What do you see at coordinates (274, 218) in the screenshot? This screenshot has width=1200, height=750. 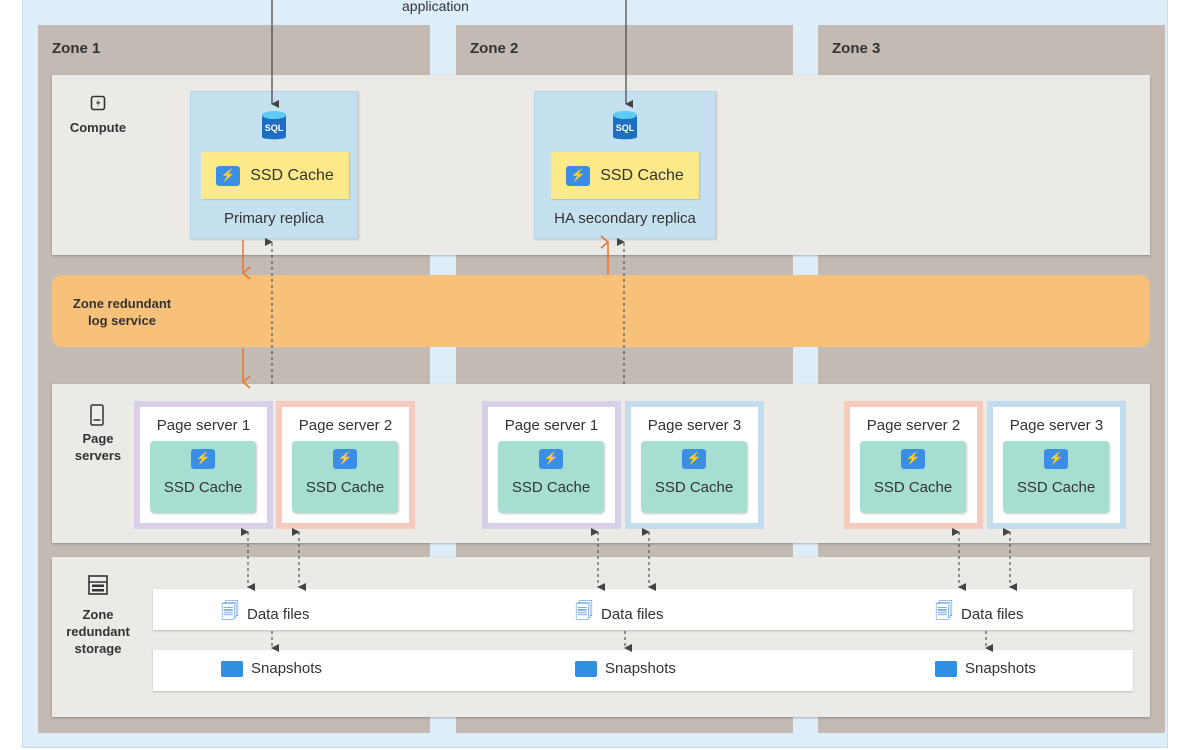 I see `replica-label: Primary replica` at bounding box center [274, 218].